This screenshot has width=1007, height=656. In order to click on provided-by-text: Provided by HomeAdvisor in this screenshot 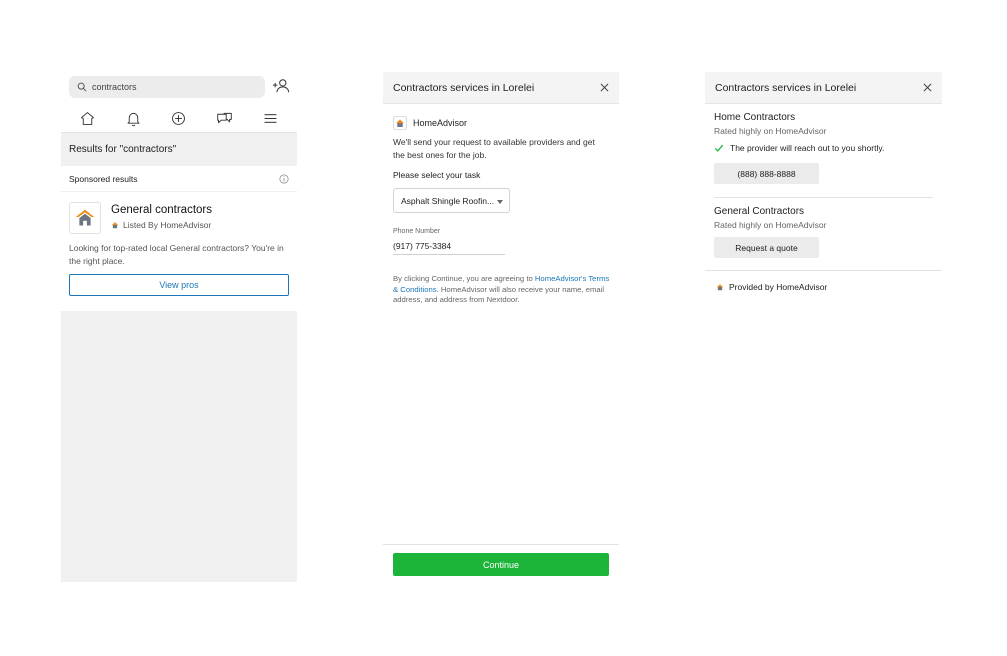, I will do `click(778, 287)`.